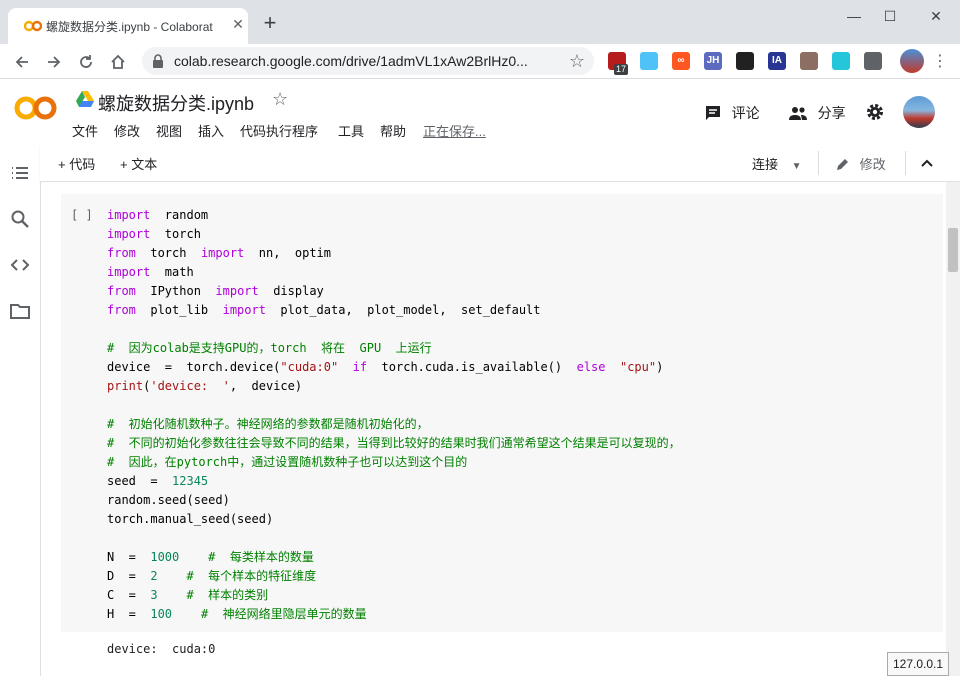 The width and height of the screenshot is (960, 676). What do you see at coordinates (841, 61) in the screenshot?
I see `translate-extension-icon` at bounding box center [841, 61].